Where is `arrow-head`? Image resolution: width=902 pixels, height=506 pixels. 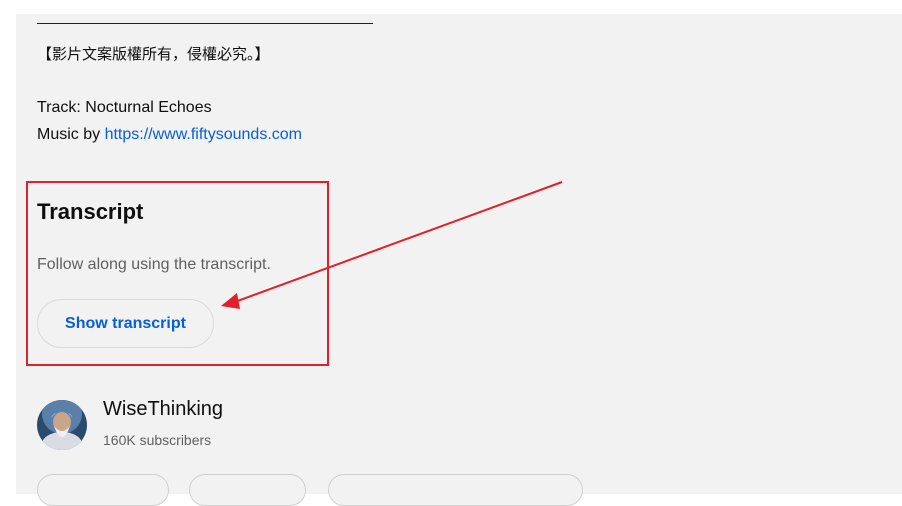
arrow-head is located at coordinates (230, 301).